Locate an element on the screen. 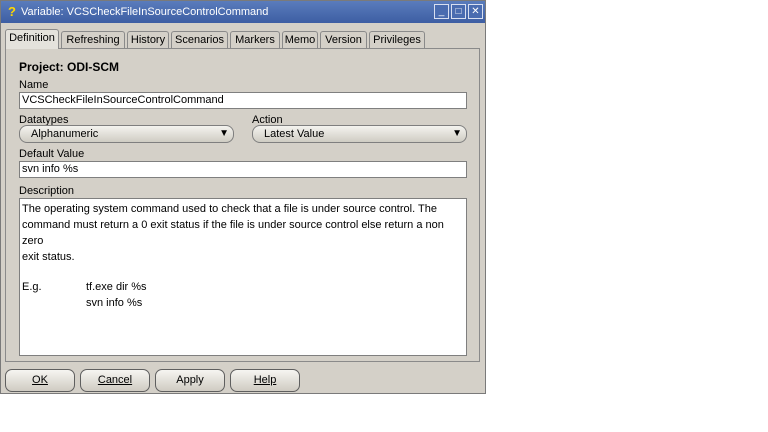 This screenshot has height=432, width=768. maximize-button: □ is located at coordinates (458, 11).